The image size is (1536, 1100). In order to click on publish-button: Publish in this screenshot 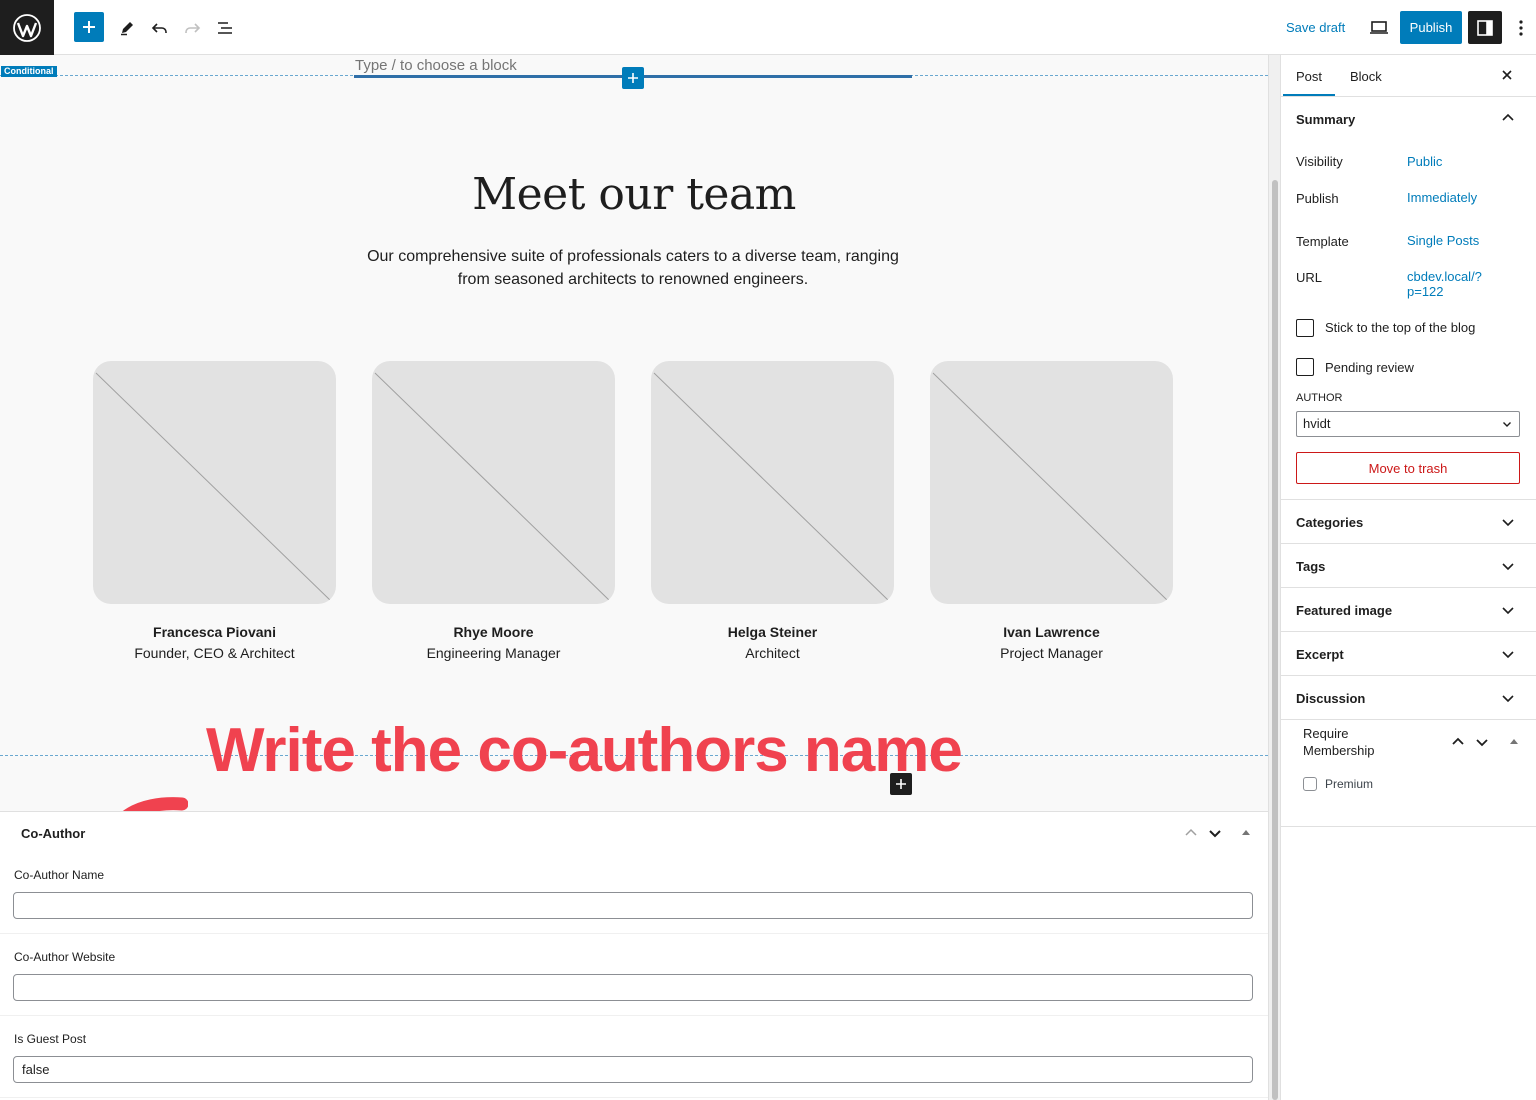, I will do `click(1431, 27)`.